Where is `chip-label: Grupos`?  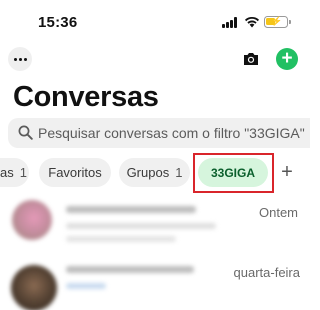
chip-label: Grupos is located at coordinates (148, 172).